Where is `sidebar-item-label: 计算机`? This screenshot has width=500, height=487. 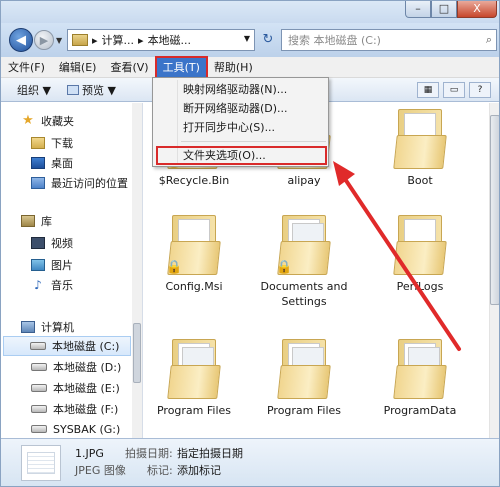
sidebar-item-label: 计算机 is located at coordinates (57, 327).